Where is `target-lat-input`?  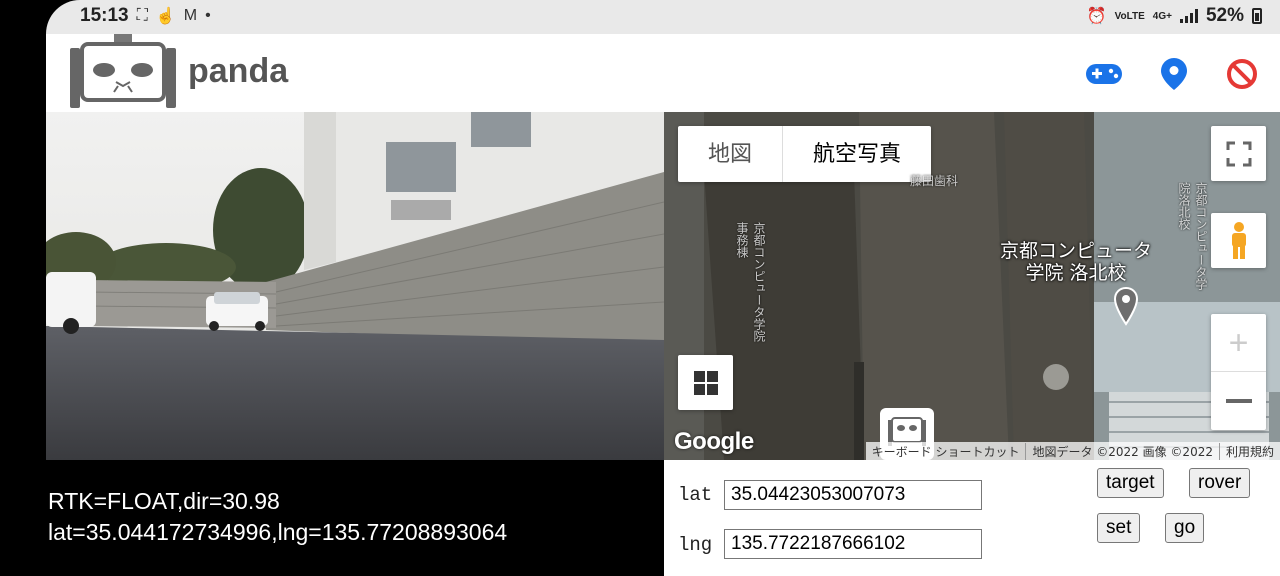
target-lat-input is located at coordinates (853, 495).